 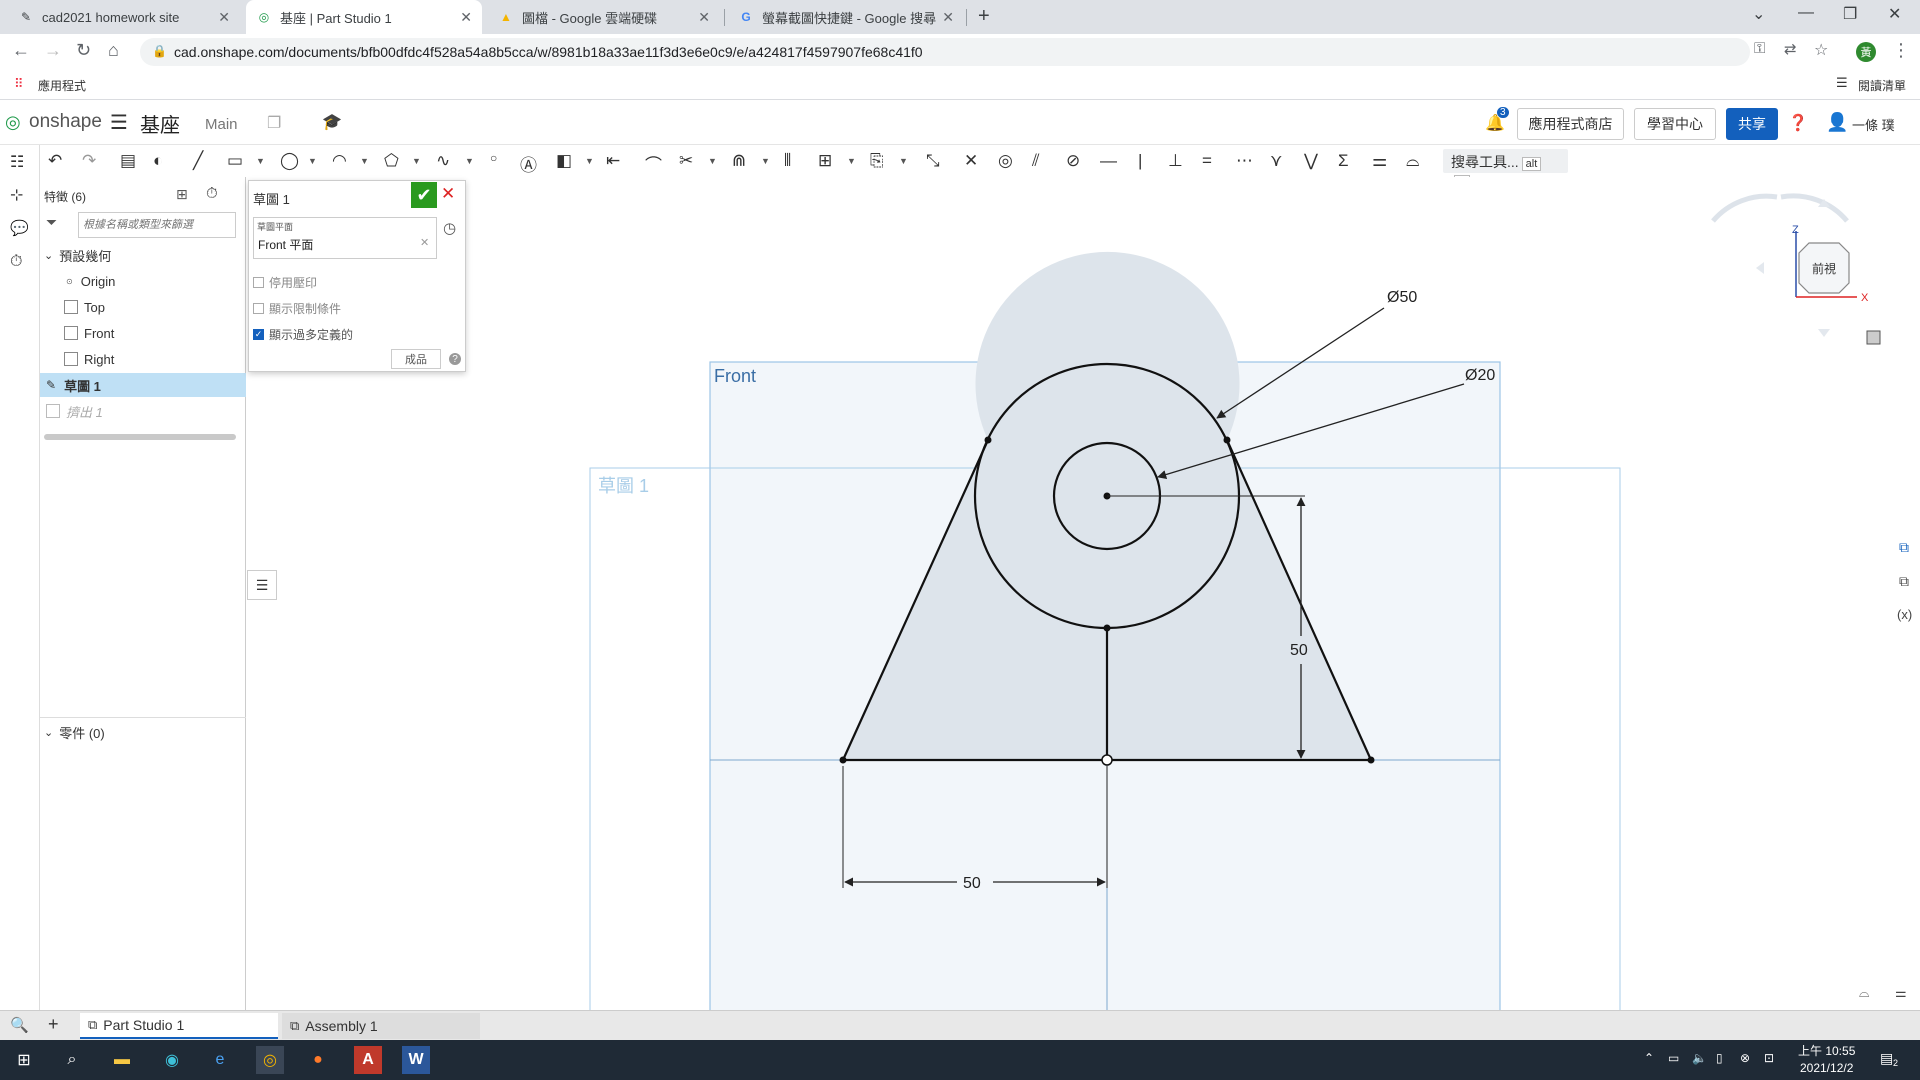 What do you see at coordinates (19, 84) in the screenshot?
I see `apps-grid-icon: ⠿` at bounding box center [19, 84].